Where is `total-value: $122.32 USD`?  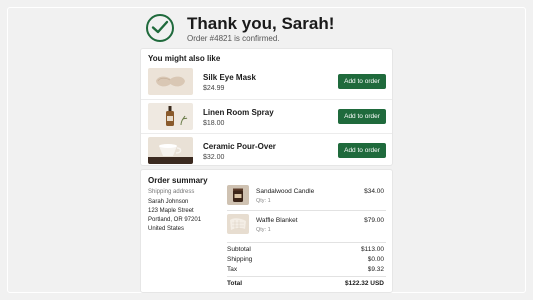 total-value: $122.32 USD is located at coordinates (364, 283).